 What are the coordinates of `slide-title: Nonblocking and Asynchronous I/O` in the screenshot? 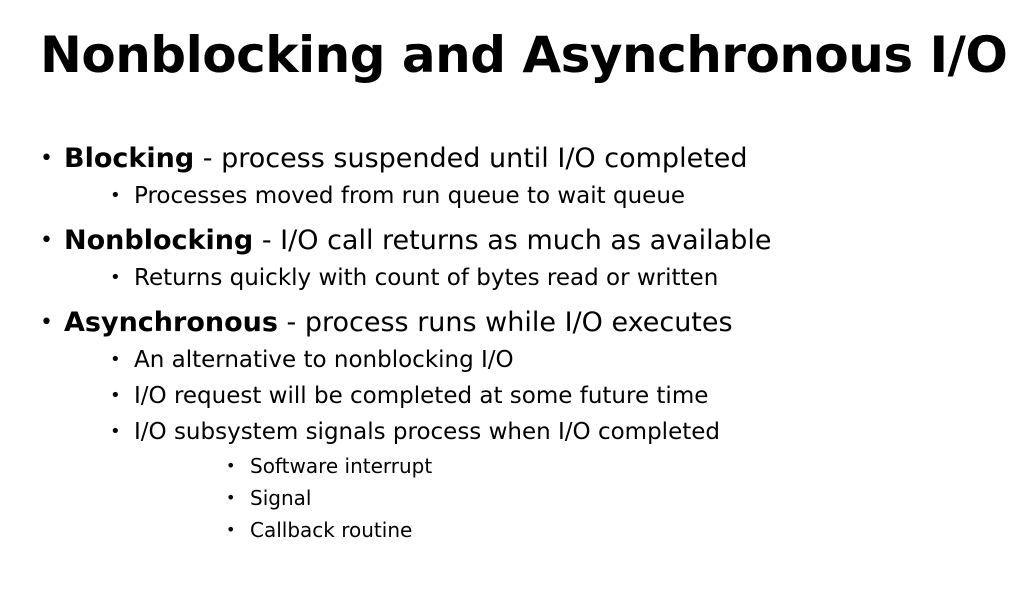 It's located at (524, 55).